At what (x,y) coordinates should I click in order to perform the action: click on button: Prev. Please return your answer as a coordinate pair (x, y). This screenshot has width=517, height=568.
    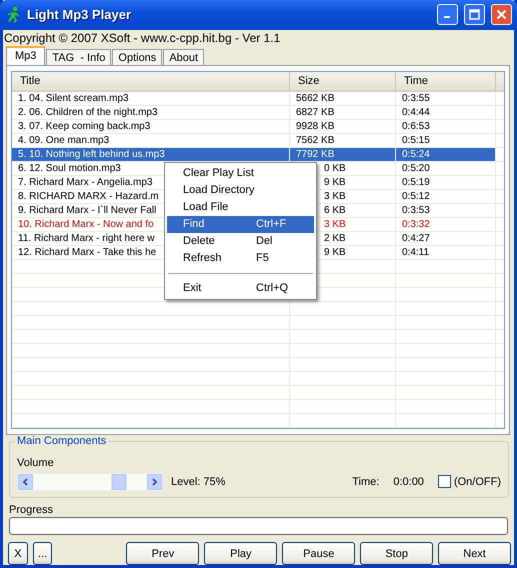
    Looking at the image, I should click on (163, 553).